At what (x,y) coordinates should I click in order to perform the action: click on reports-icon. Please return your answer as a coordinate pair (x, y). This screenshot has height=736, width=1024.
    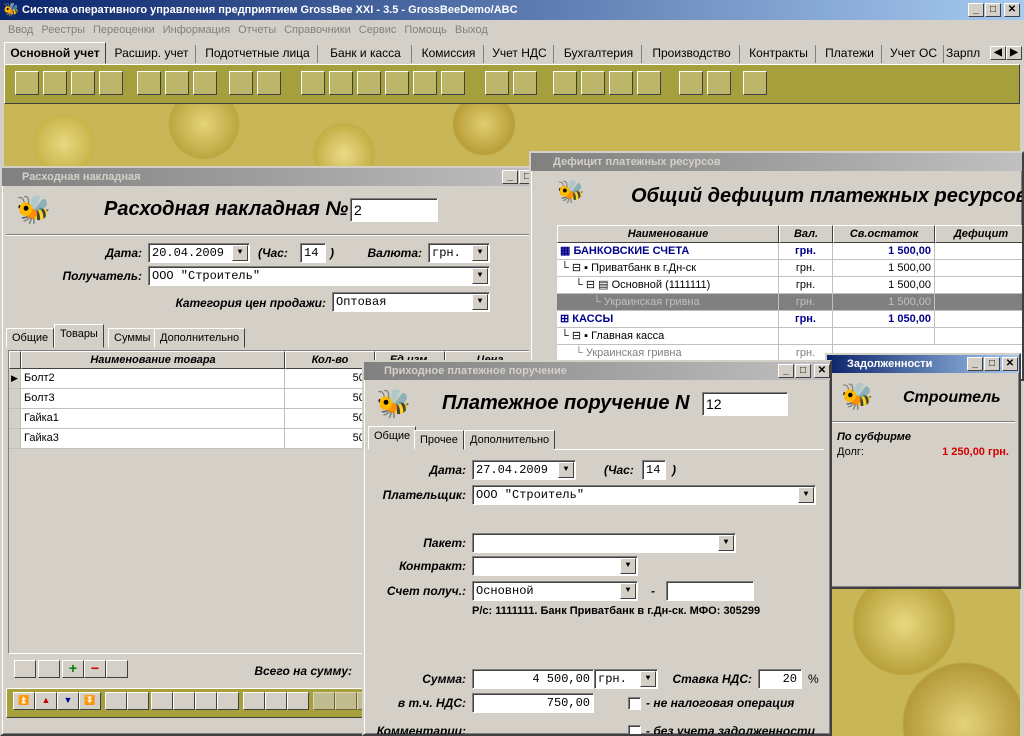
    Looking at the image, I should click on (298, 701).